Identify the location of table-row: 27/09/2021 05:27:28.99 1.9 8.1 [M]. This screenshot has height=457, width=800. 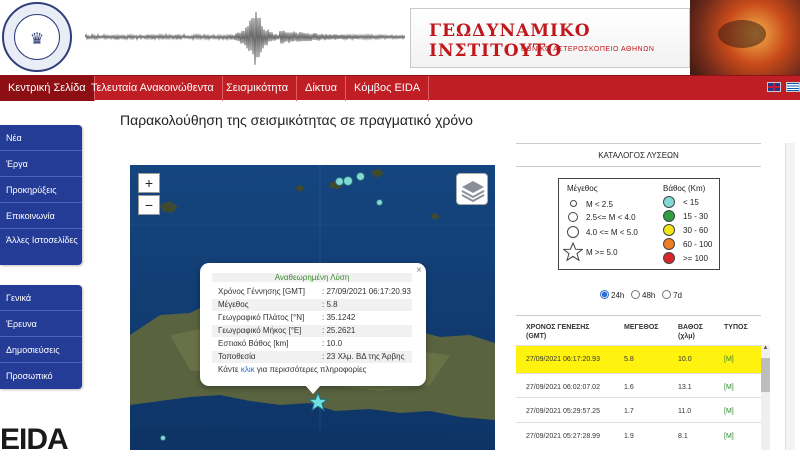
(638, 436).